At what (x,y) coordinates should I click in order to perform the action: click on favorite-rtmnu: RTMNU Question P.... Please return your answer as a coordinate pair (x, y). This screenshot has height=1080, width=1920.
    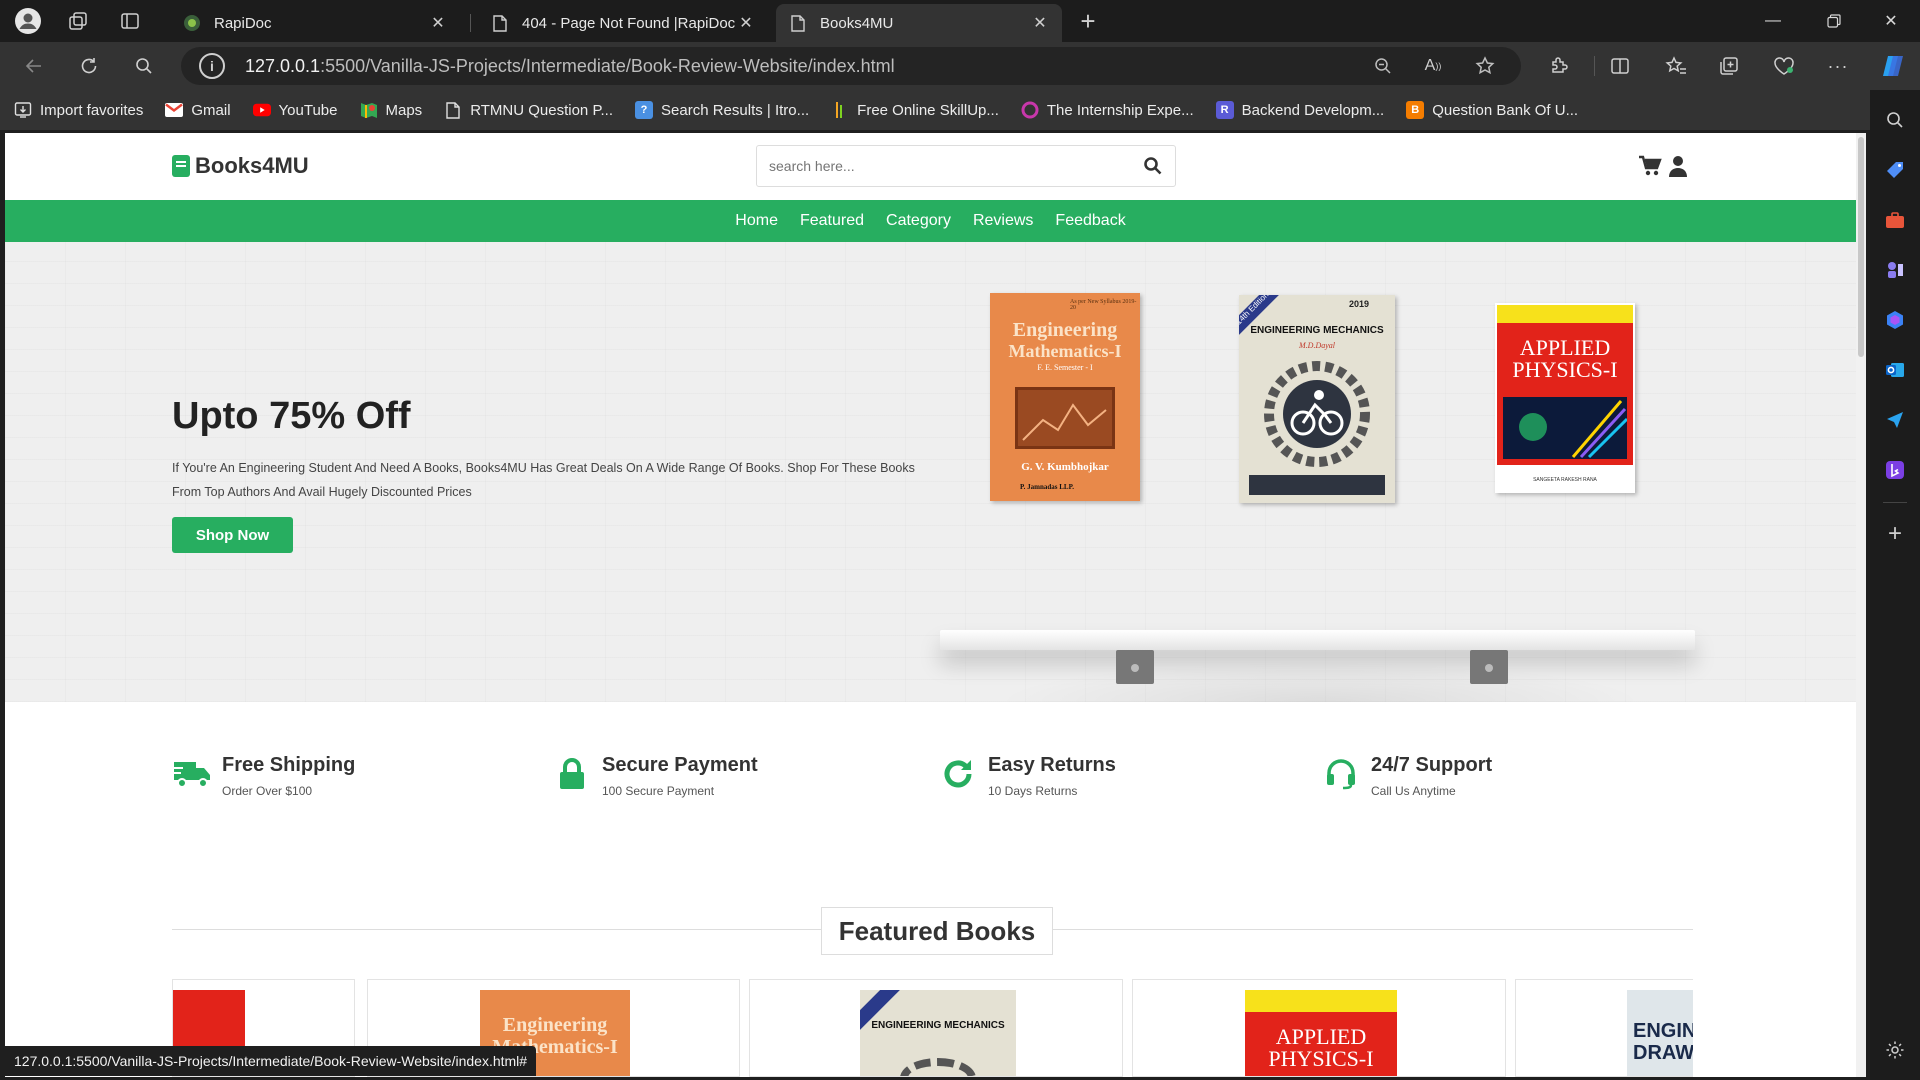
    Looking at the image, I should click on (528, 110).